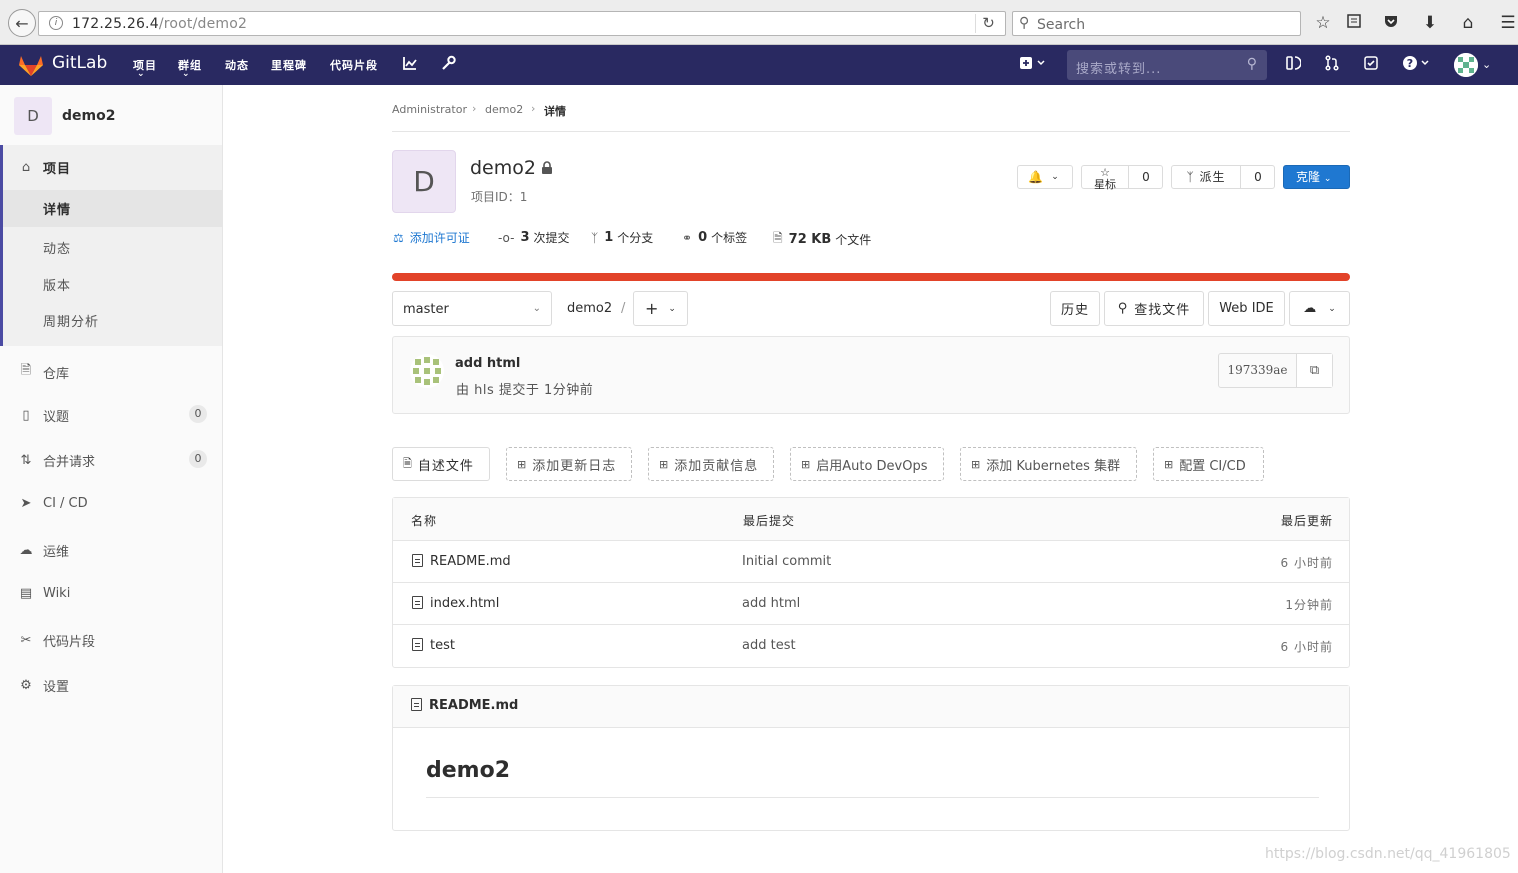 The height and width of the screenshot is (873, 1518). I want to click on sidebar-item-ci-cd: ➤ CI / CD, so click(53, 503).